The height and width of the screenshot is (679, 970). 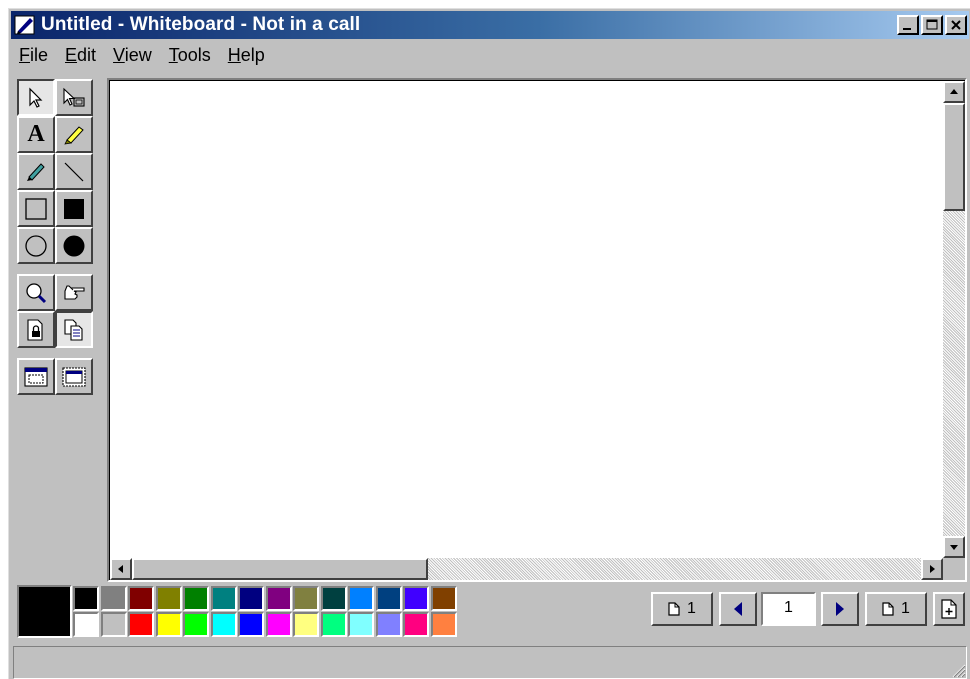 I want to click on menu-bar: File Edit View Tools Help, so click(x=142, y=55).